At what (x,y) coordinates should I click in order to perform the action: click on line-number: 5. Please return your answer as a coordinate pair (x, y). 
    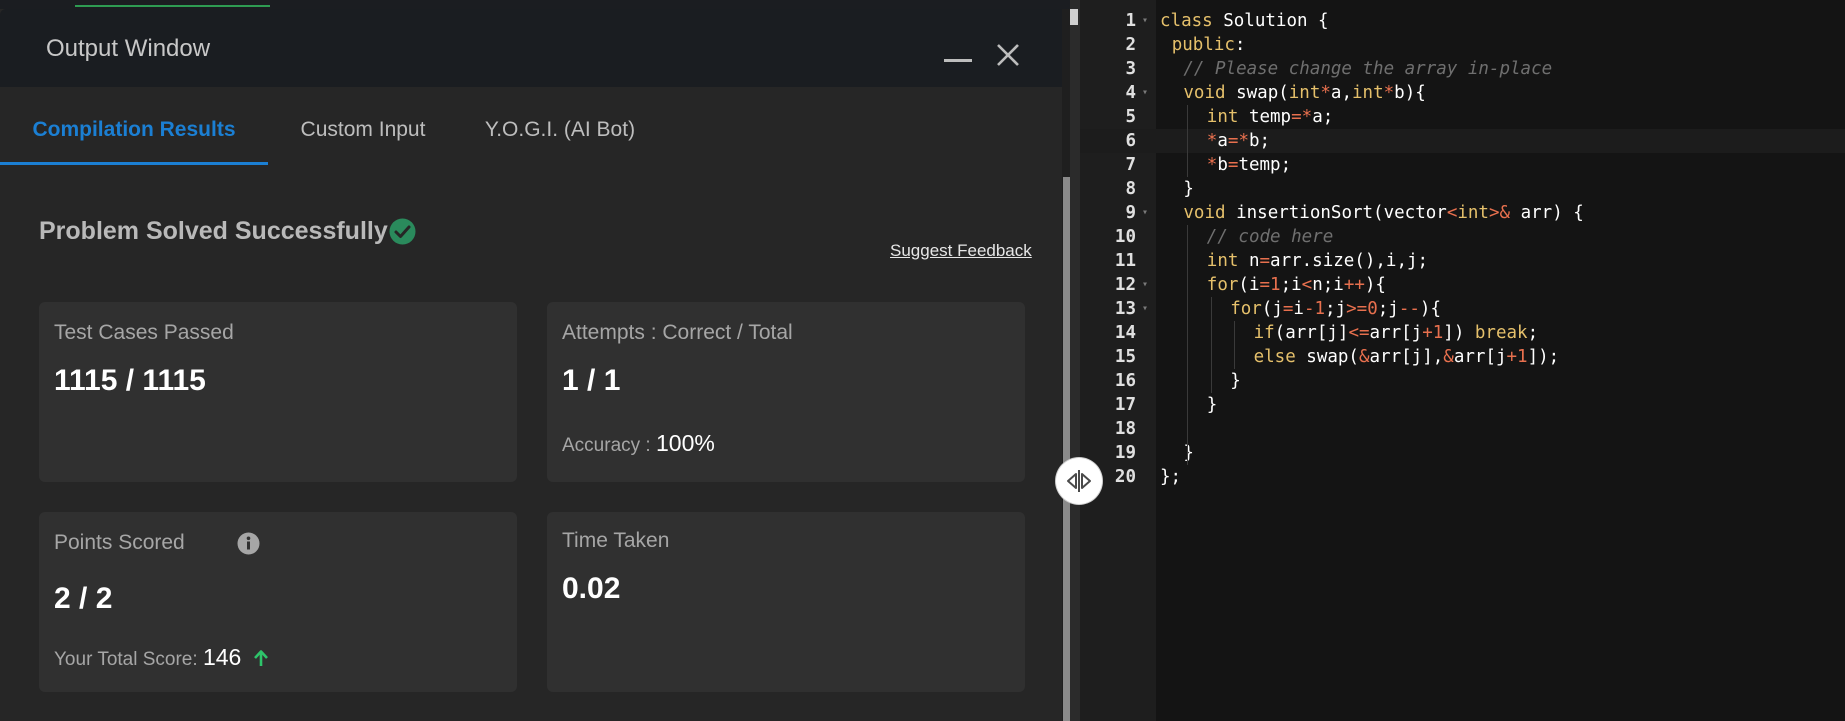
    Looking at the image, I should click on (1130, 117).